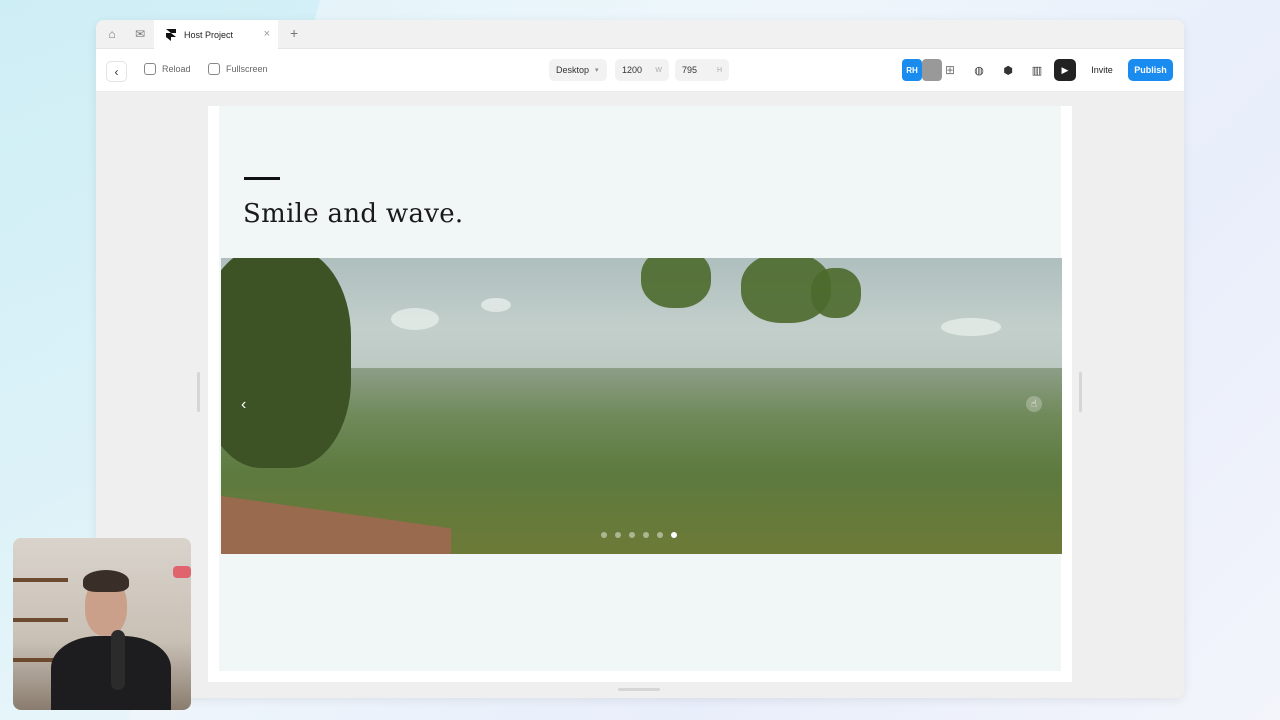 The image size is (1280, 720). I want to click on collaborator-avatar, so click(932, 70).